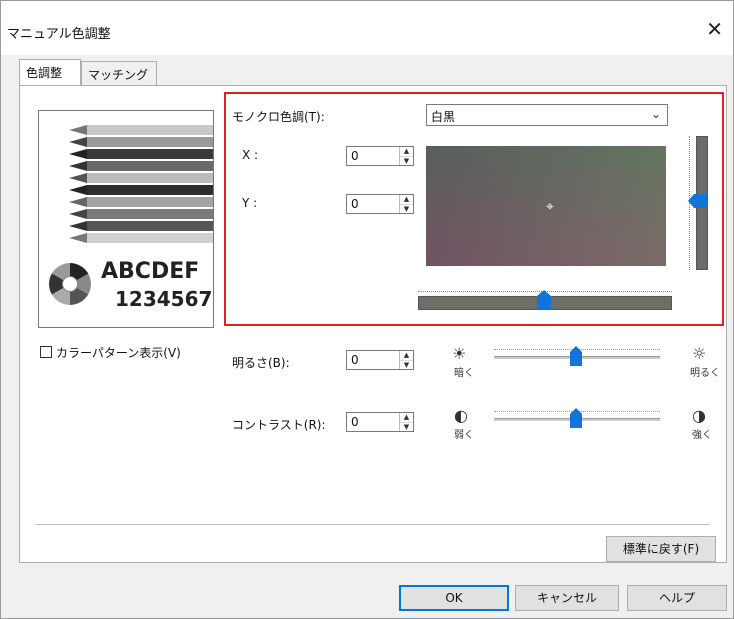 The width and height of the screenshot is (734, 619). I want to click on tab-matching: マッチング, so click(119, 73).